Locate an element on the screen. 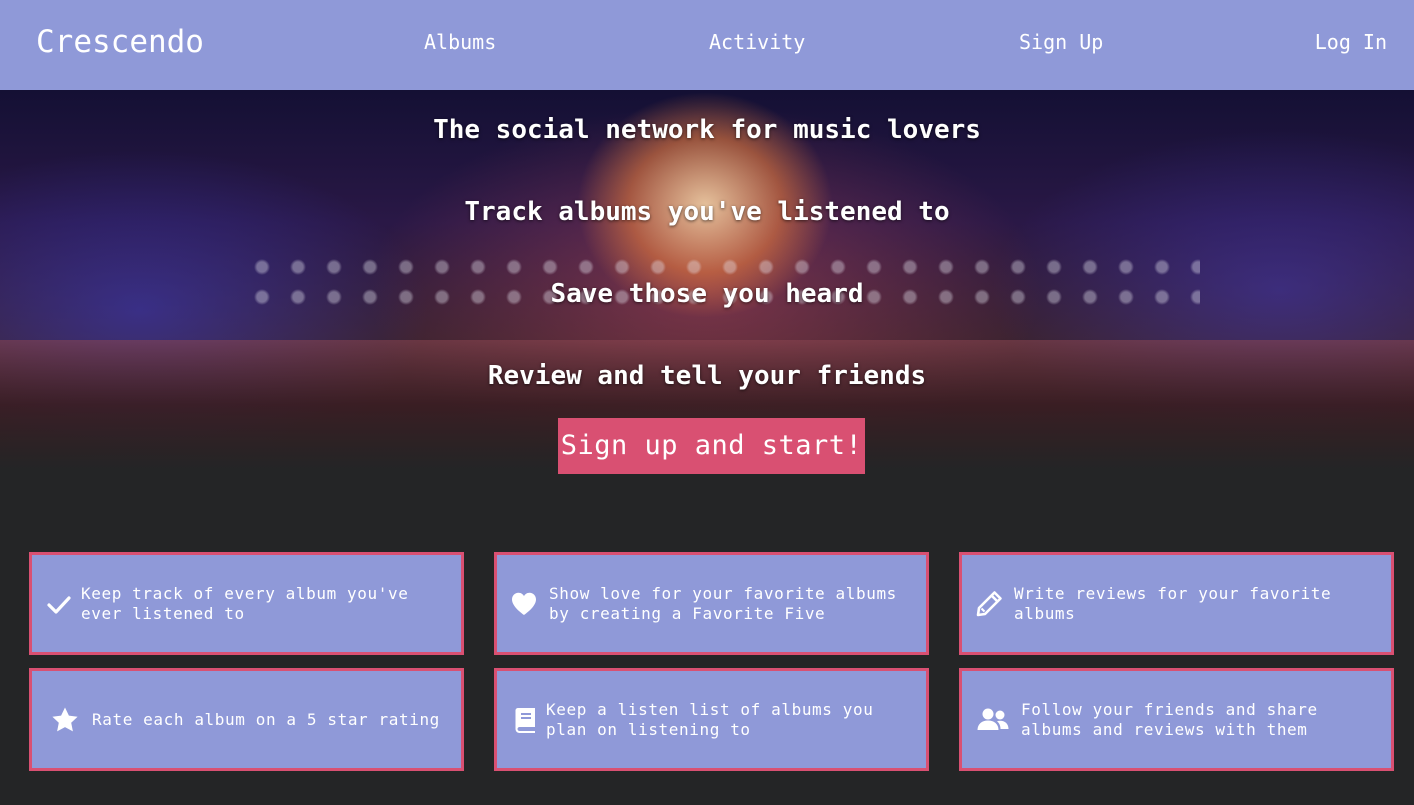 The width and height of the screenshot is (1414, 805). nav-link-sign-up: Sign Up is located at coordinates (1061, 42).